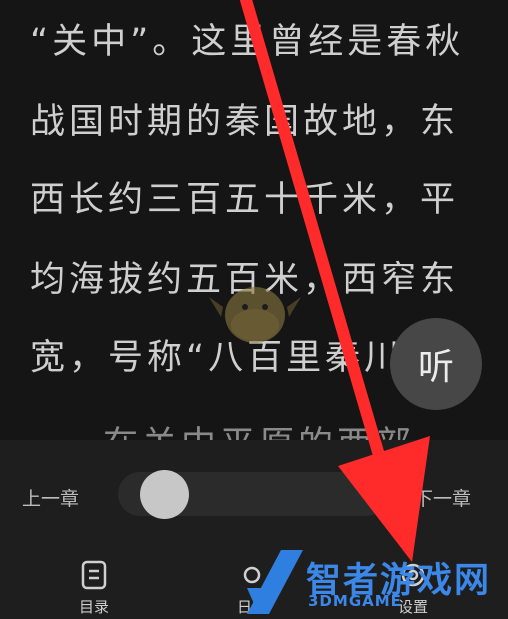  What do you see at coordinates (442, 497) in the screenshot?
I see `next-chapter-button: 下一章` at bounding box center [442, 497].